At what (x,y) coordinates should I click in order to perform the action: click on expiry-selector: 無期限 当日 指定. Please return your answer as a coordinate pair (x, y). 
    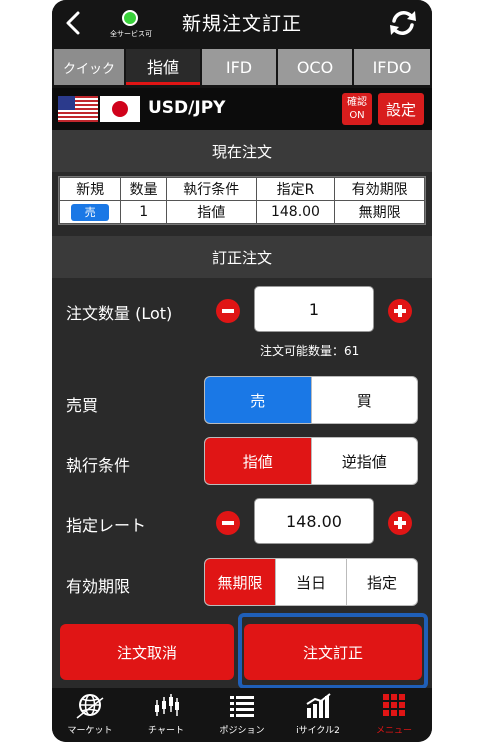
    Looking at the image, I should click on (311, 582).